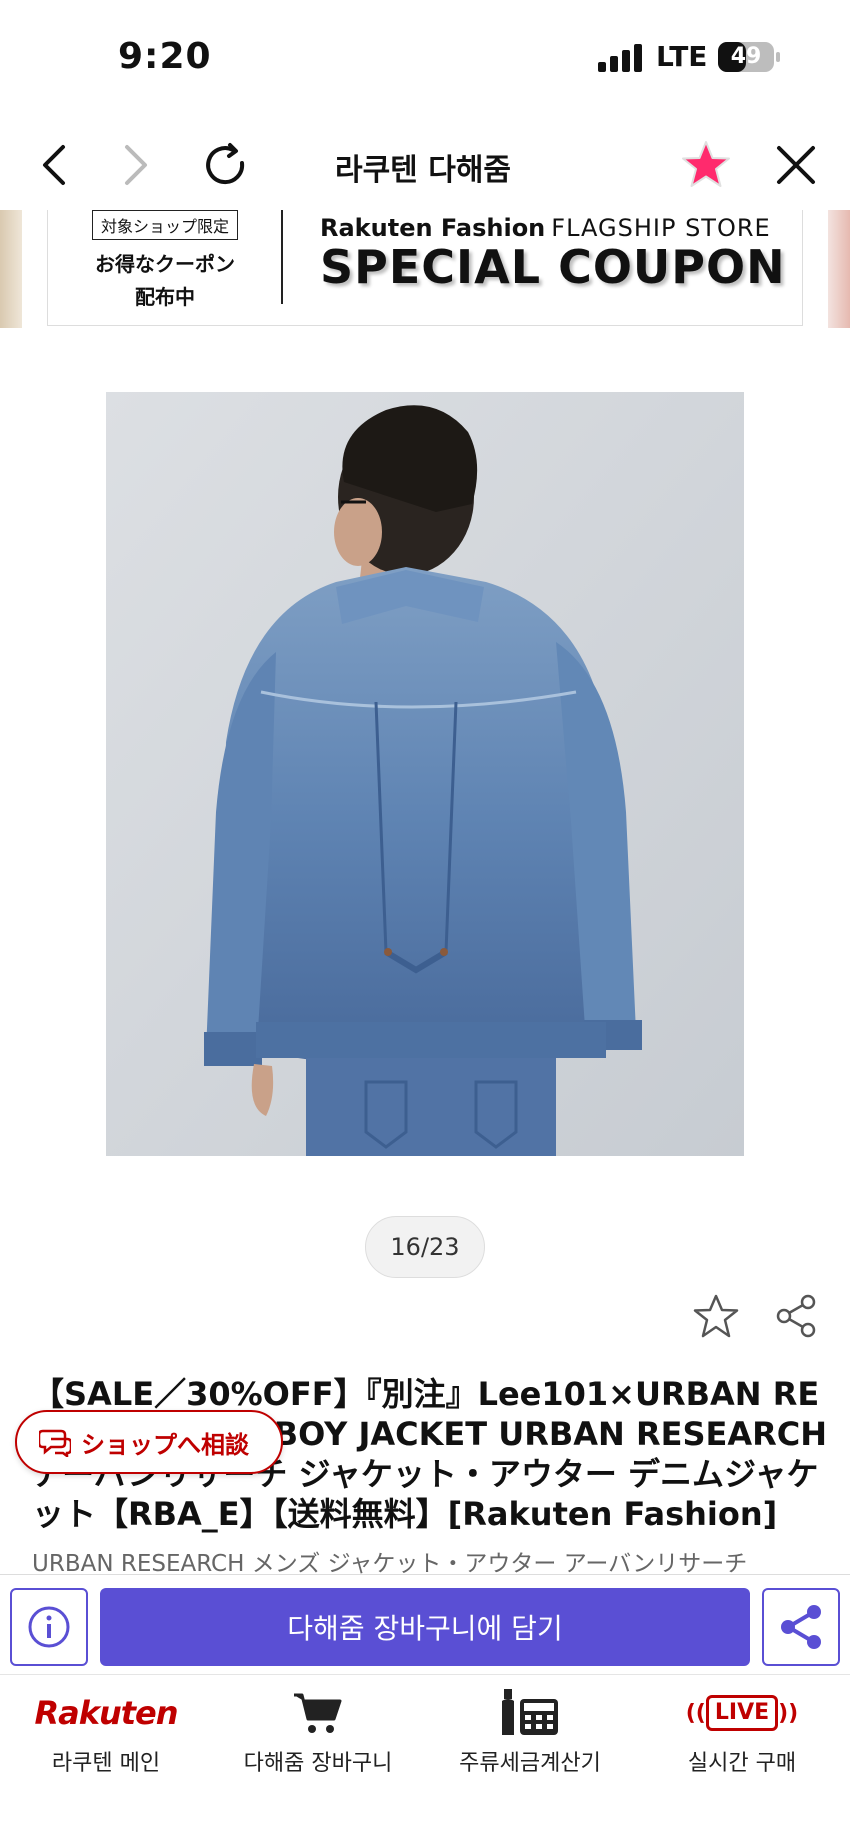 The height and width of the screenshot is (1842, 850). I want to click on live-wave-right: )), so click(788, 1713).